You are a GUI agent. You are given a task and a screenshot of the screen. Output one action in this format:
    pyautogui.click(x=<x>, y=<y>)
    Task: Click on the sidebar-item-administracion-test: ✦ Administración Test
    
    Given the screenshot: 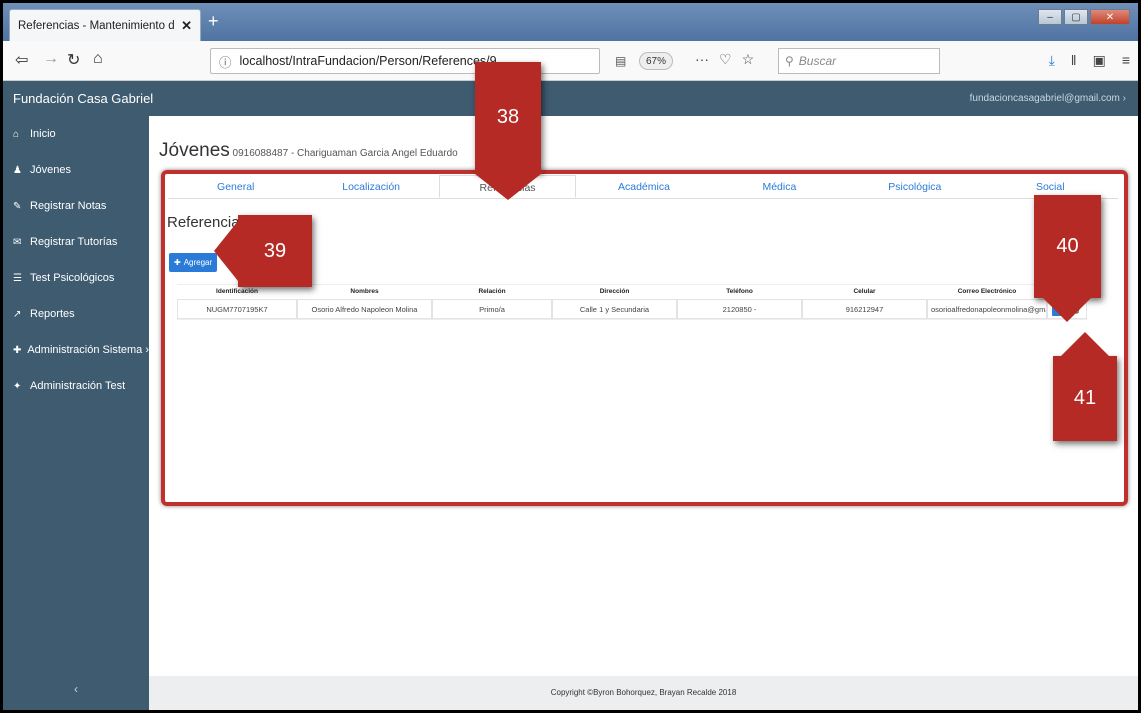 What is the action you would take?
    pyautogui.click(x=76, y=386)
    